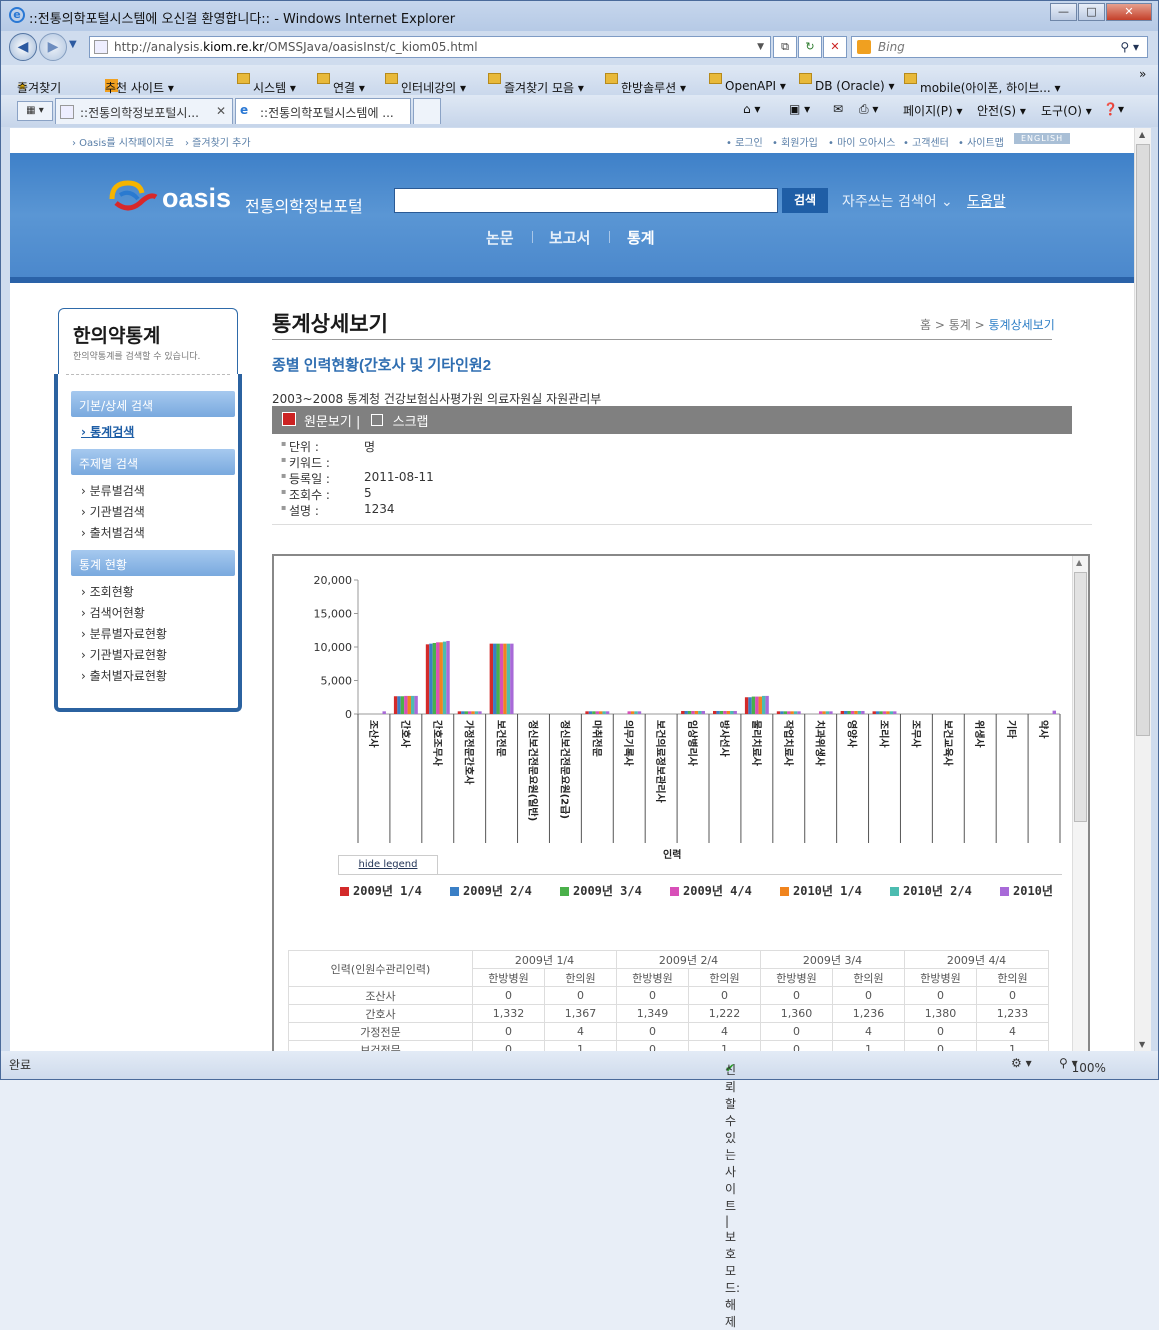 This screenshot has width=1159, height=1330. Describe the element at coordinates (810, 47) in the screenshot. I see `refresh-icon: ↻` at that location.